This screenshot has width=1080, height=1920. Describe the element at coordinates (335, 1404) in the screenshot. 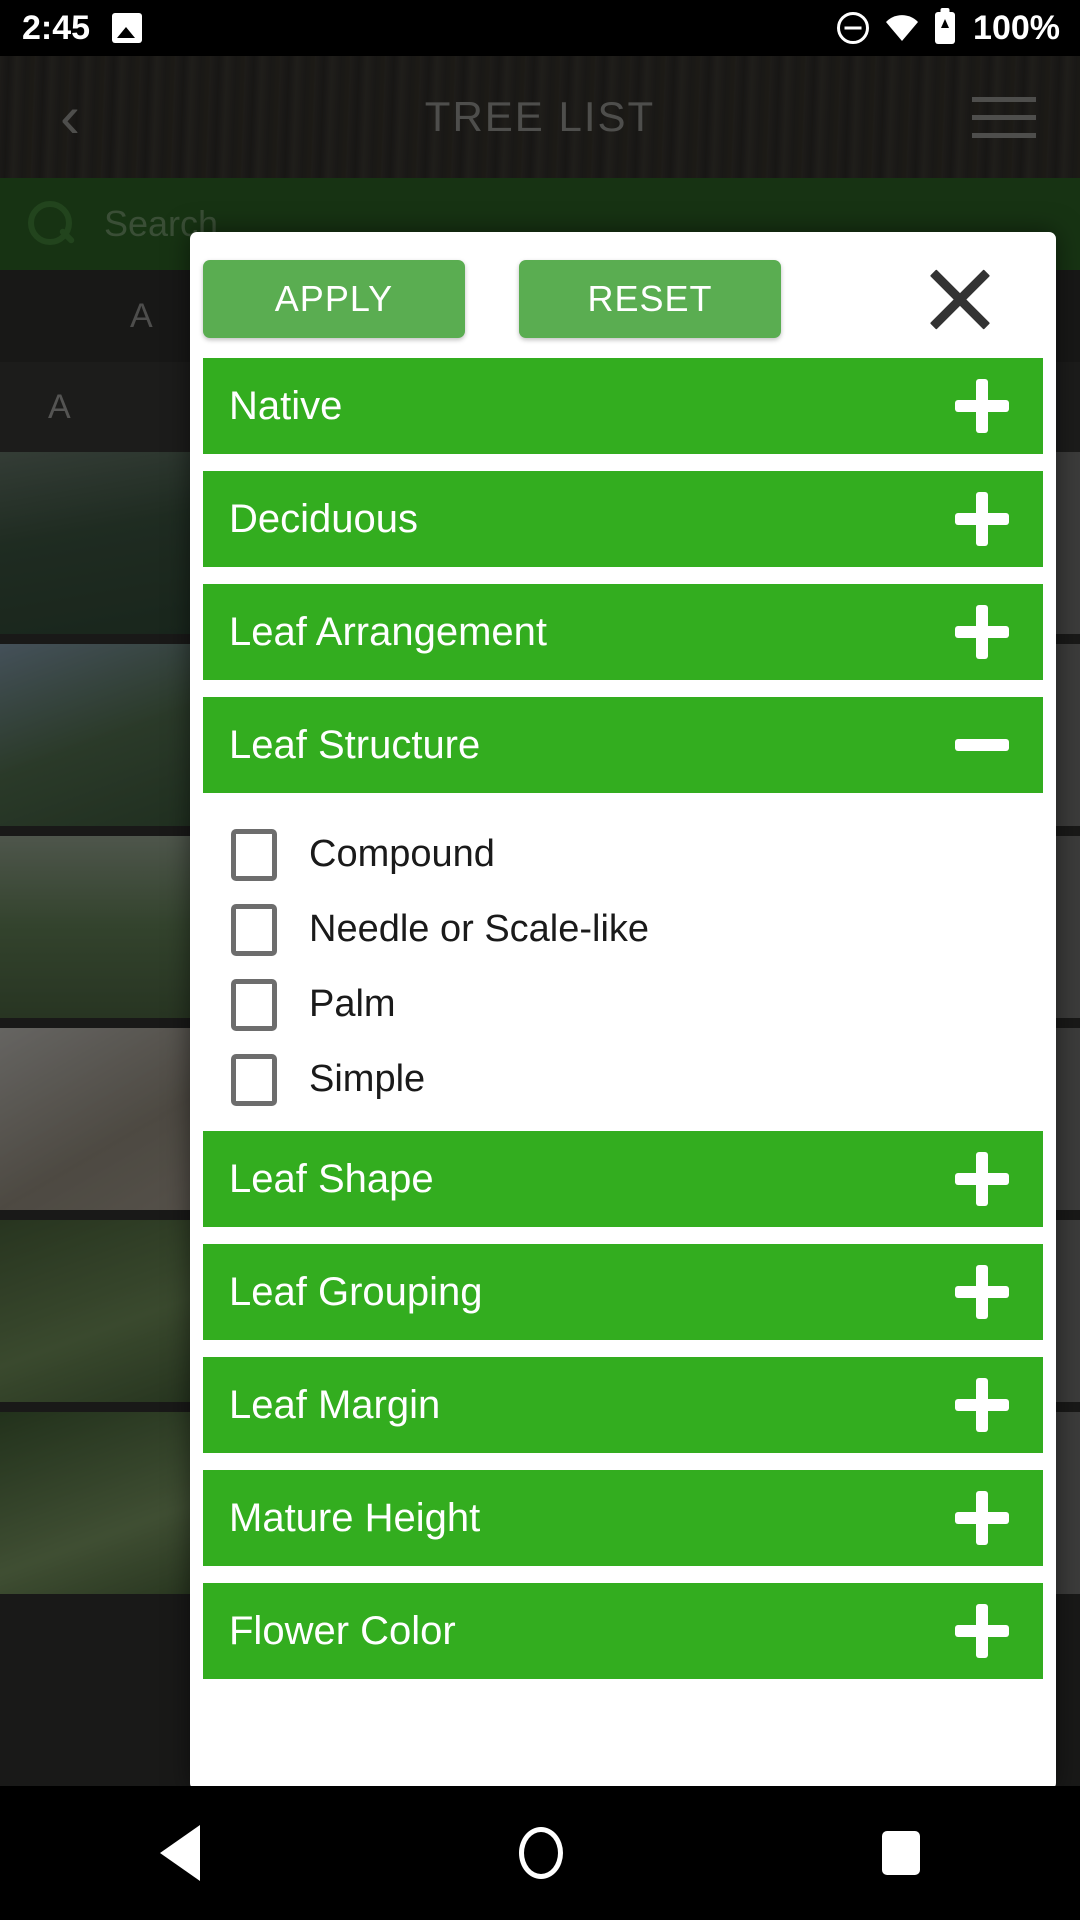

I see `filter-section-label: Leaf Margin` at that location.